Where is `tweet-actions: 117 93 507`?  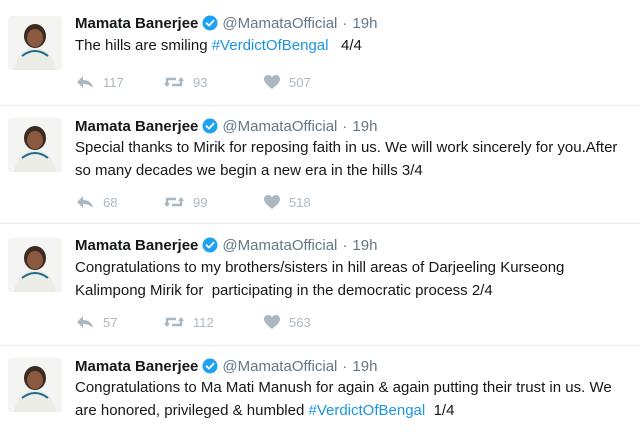
tweet-actions: 117 93 507 is located at coordinates (214, 82).